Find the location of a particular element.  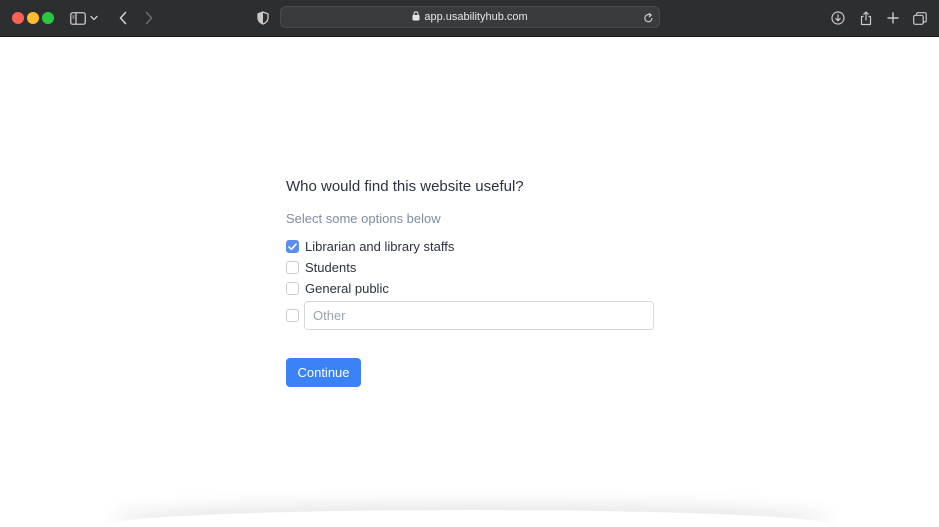

option-label: Librarian and library staffs is located at coordinates (380, 246).